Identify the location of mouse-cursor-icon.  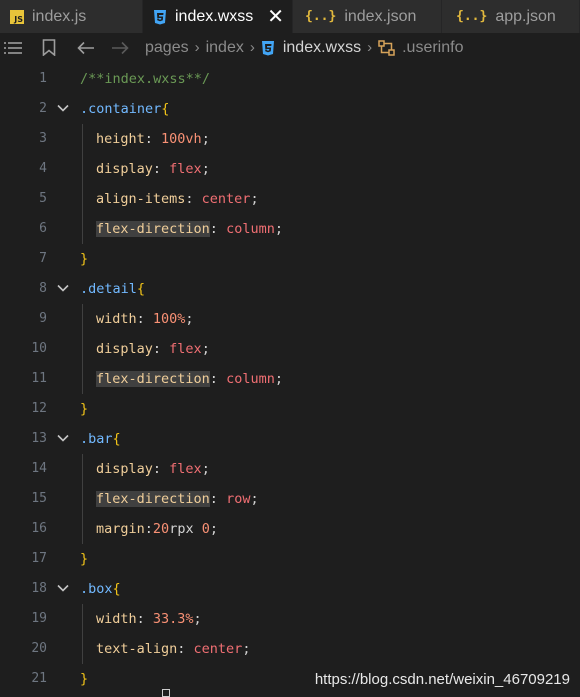
(166, 693).